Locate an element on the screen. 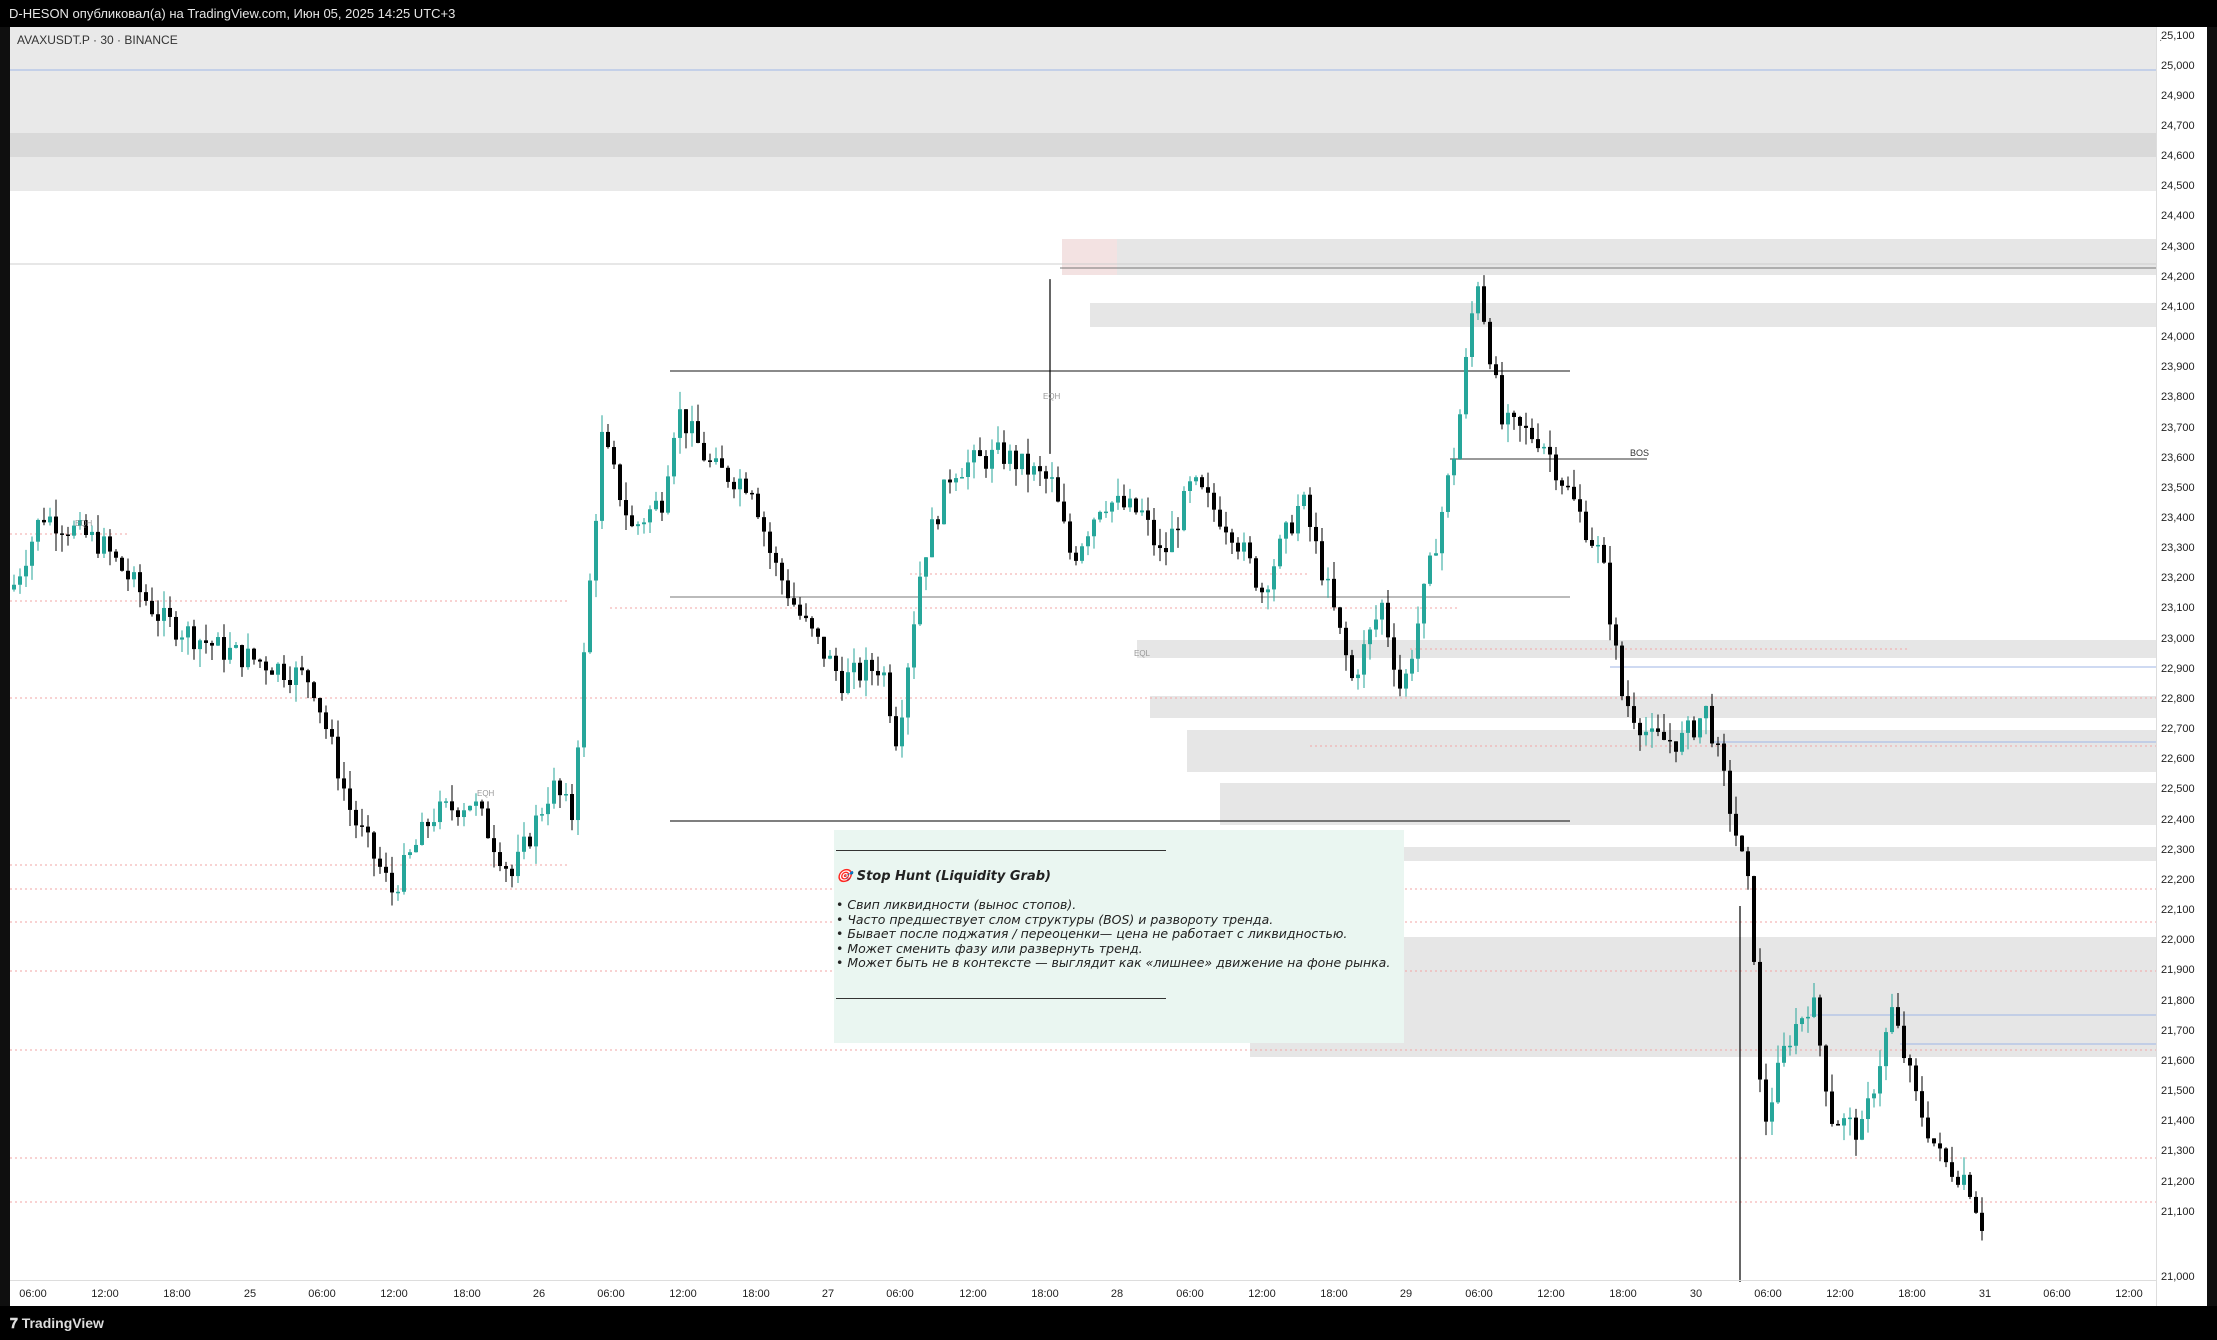 The image size is (2217, 1340). price-tick: 23,200 is located at coordinates (2178, 578).